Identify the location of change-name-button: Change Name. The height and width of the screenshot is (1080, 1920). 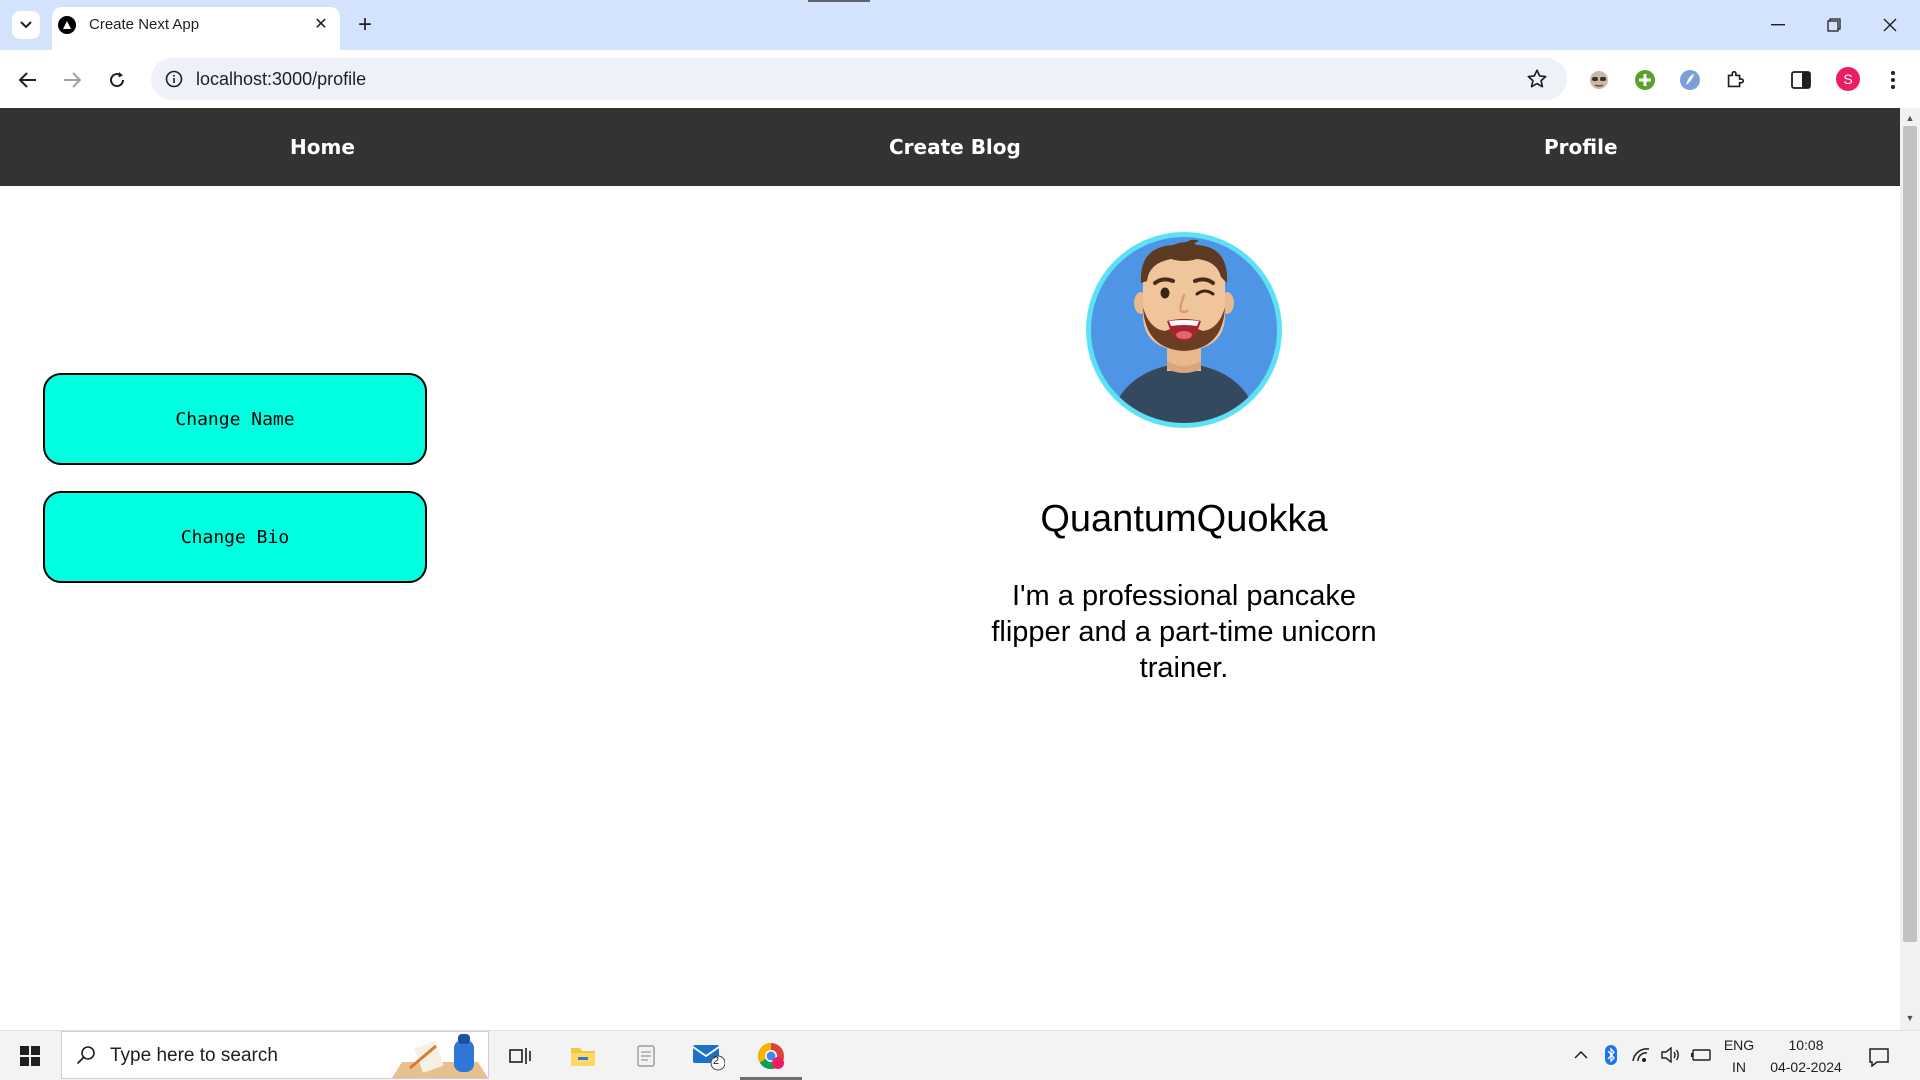
(235, 419).